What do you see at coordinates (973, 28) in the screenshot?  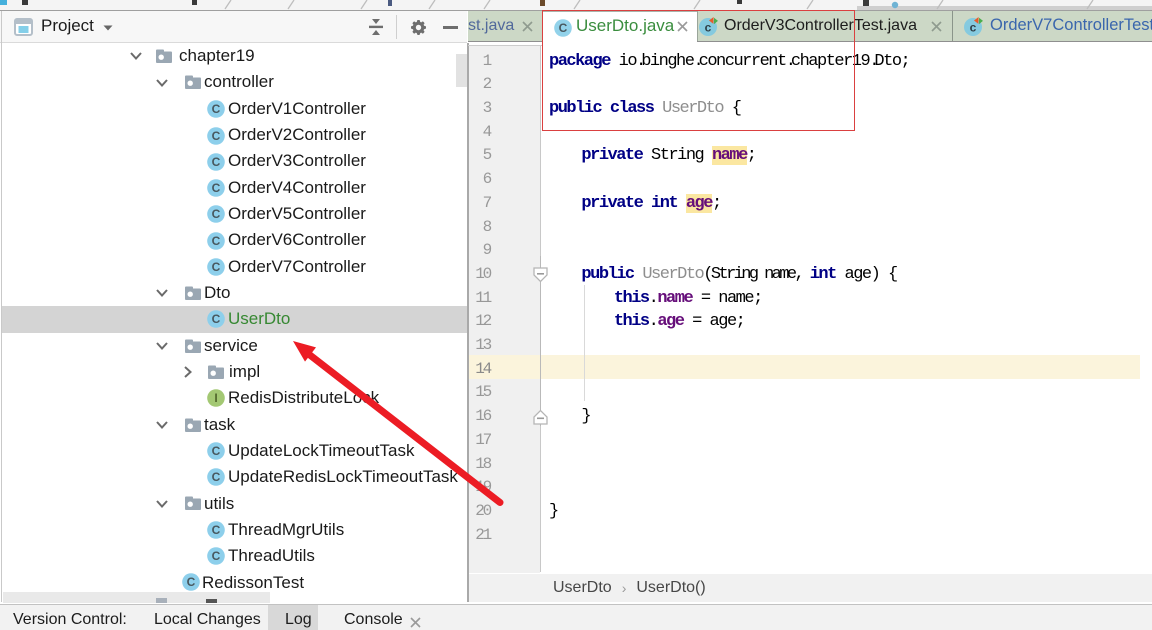 I see `svg-text: c` at bounding box center [973, 28].